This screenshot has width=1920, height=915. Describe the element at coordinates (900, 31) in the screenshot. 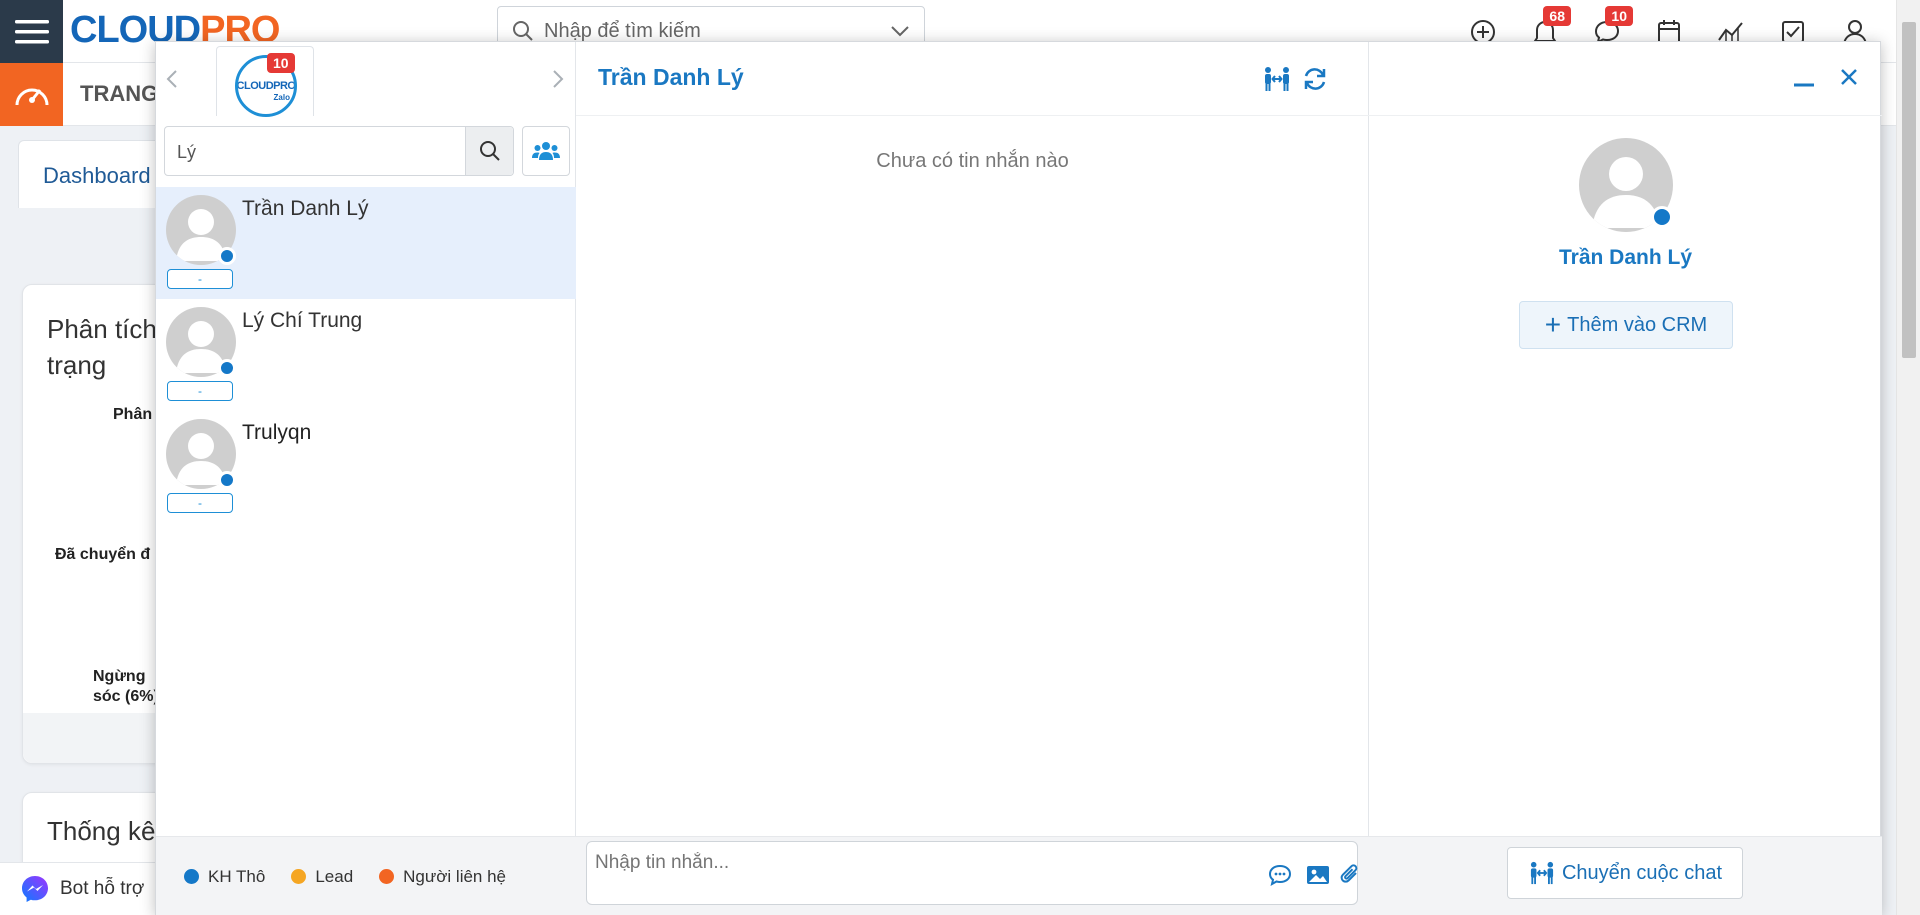

I see `chevron-down-icon` at that location.